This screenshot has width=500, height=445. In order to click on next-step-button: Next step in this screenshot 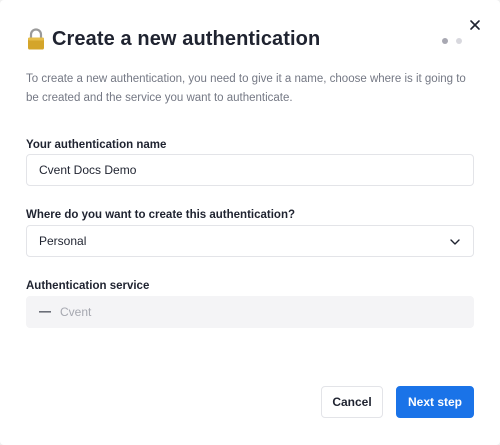, I will do `click(435, 402)`.